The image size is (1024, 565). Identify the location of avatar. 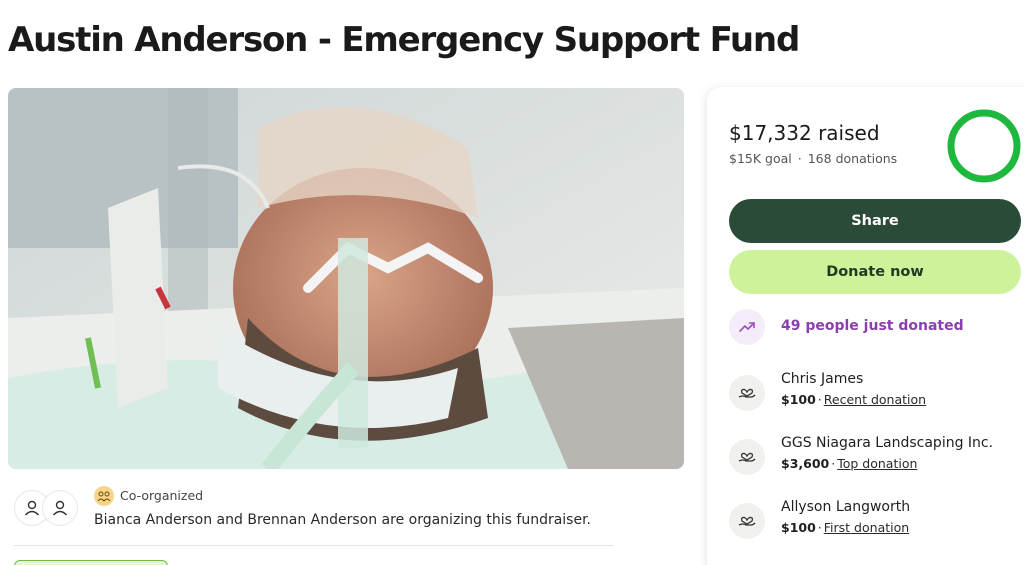
(60, 508).